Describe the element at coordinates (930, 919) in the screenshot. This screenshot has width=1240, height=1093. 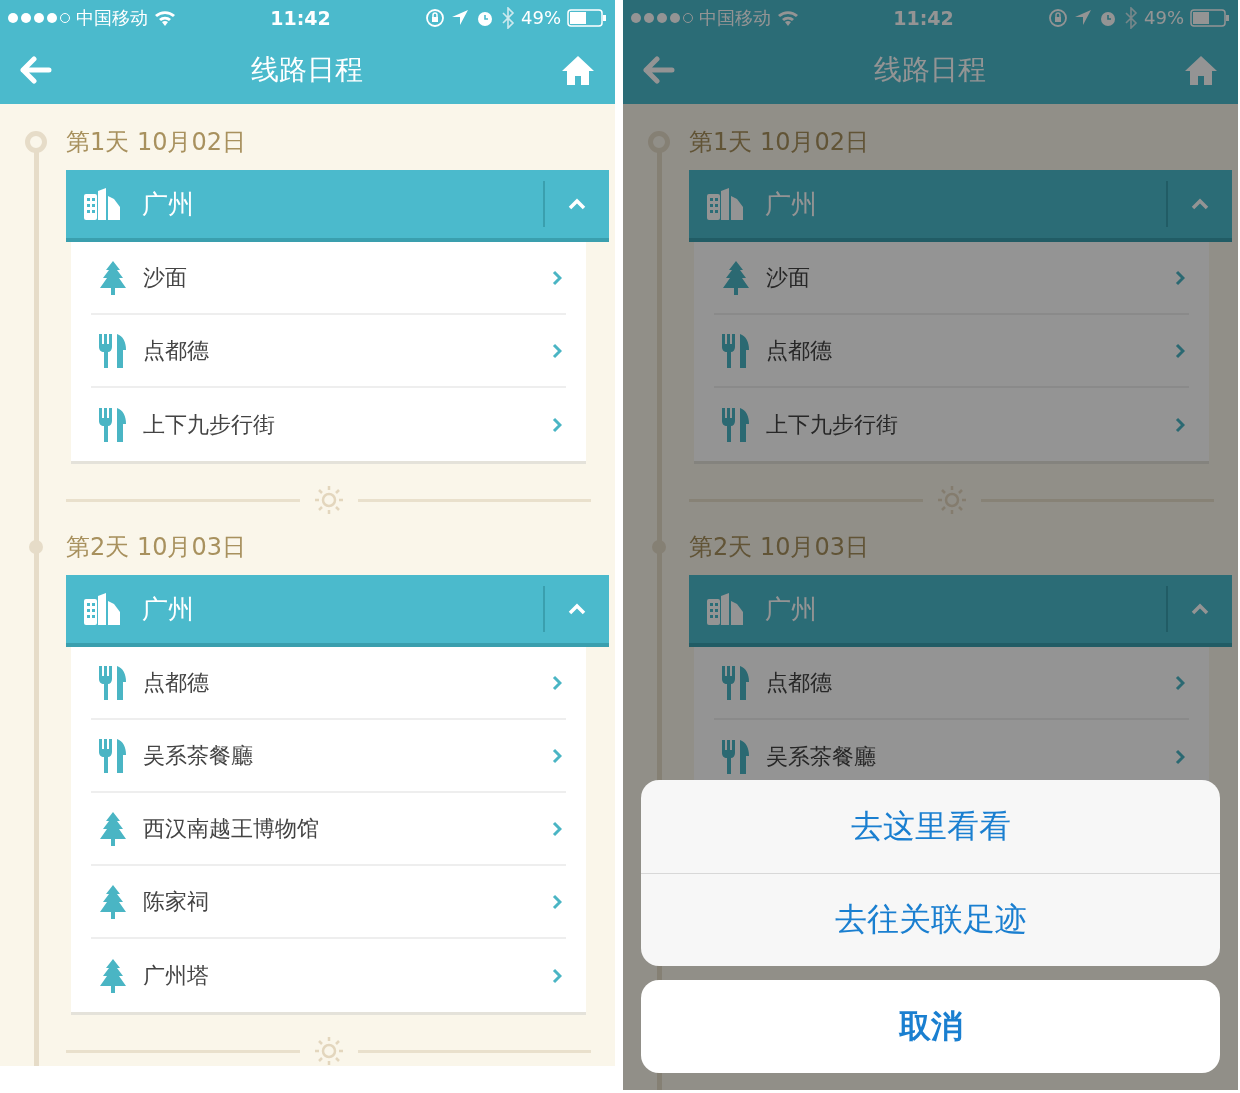
I see `sheet-action: 去往关联足迹` at that location.